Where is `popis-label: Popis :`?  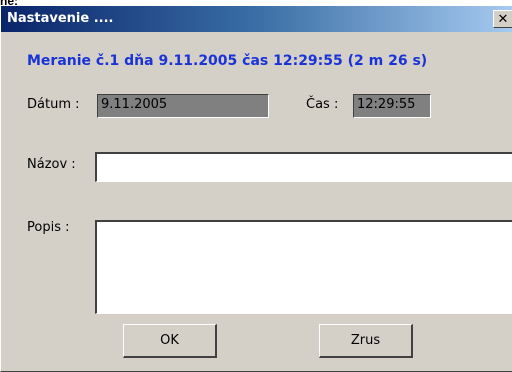 popis-label: Popis : is located at coordinates (48, 227).